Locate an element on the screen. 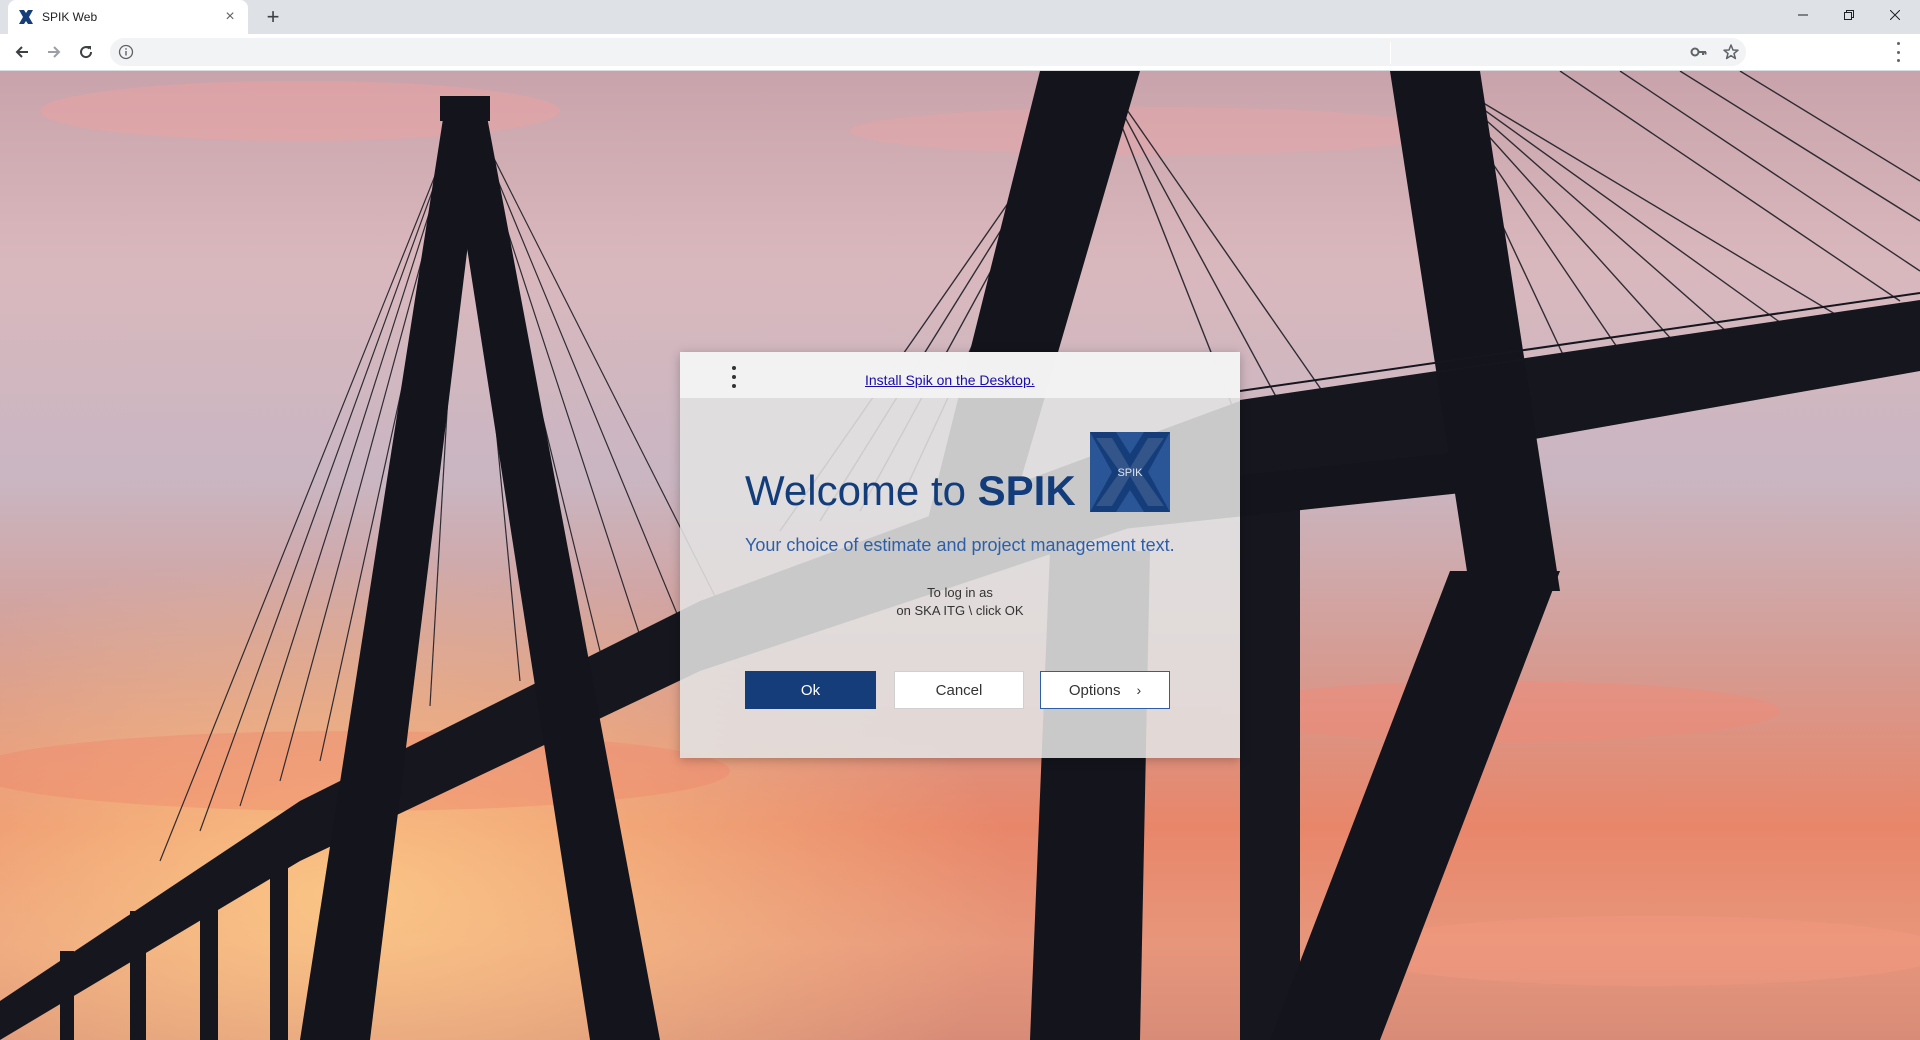  spik-favicon-icon is located at coordinates (26, 17).